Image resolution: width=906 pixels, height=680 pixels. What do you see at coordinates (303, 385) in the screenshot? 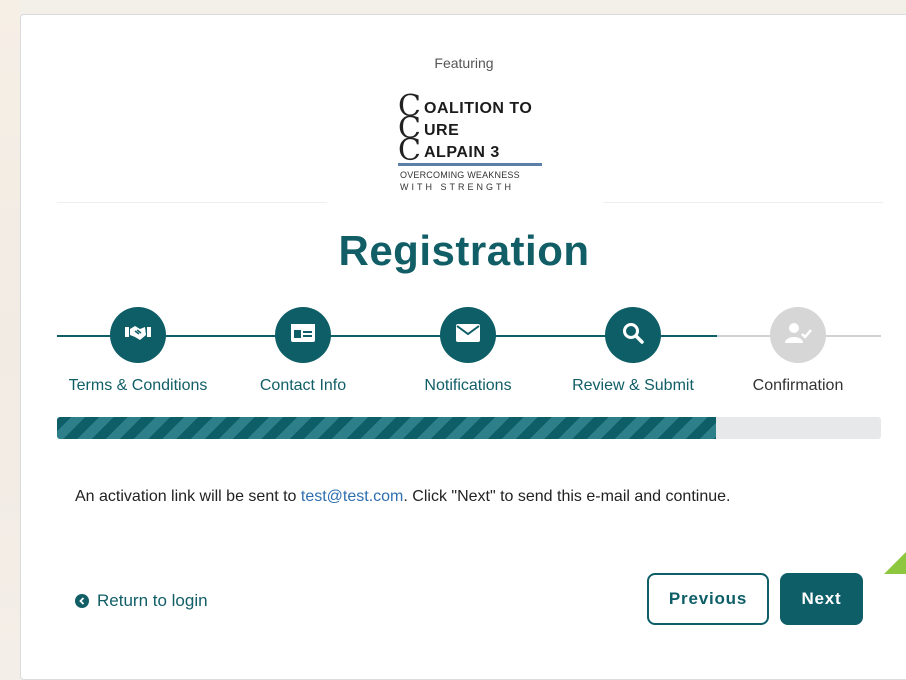
I see `step-label: Contact Info` at bounding box center [303, 385].